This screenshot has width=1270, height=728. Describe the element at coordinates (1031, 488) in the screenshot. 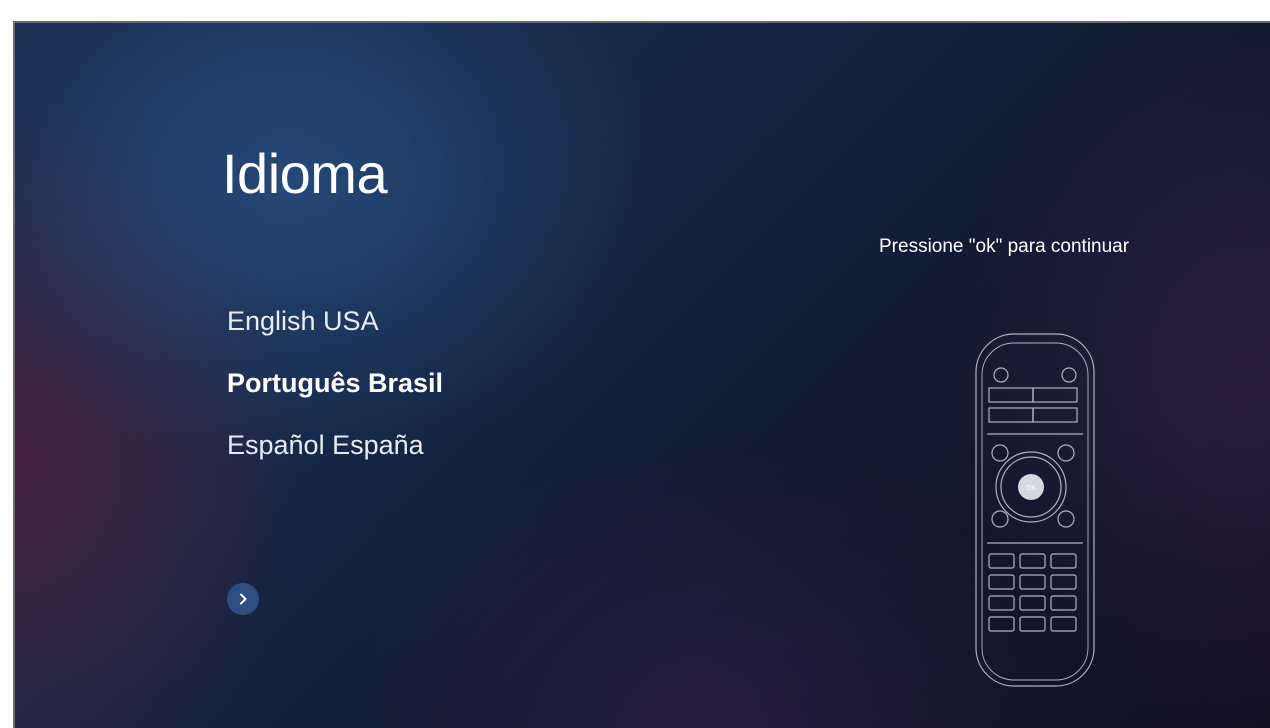

I see `ok-button-label: OK` at that location.